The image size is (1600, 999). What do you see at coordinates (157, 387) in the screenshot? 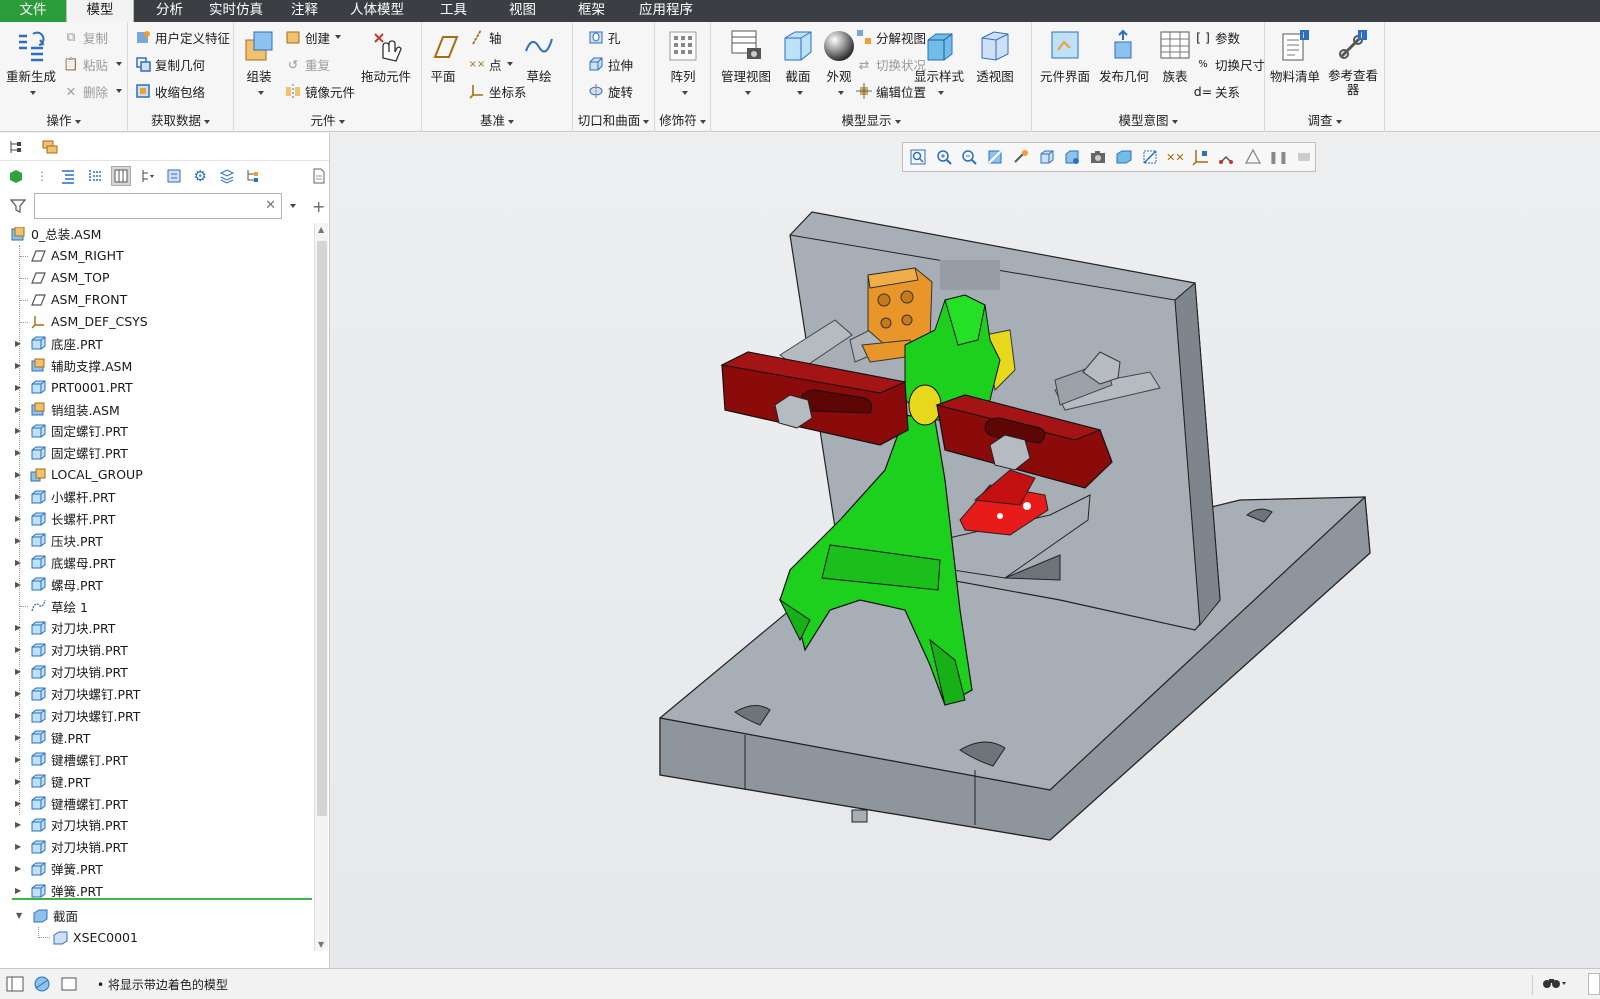
I see `tree-item: ▶ PRT0001.PRT` at bounding box center [157, 387].